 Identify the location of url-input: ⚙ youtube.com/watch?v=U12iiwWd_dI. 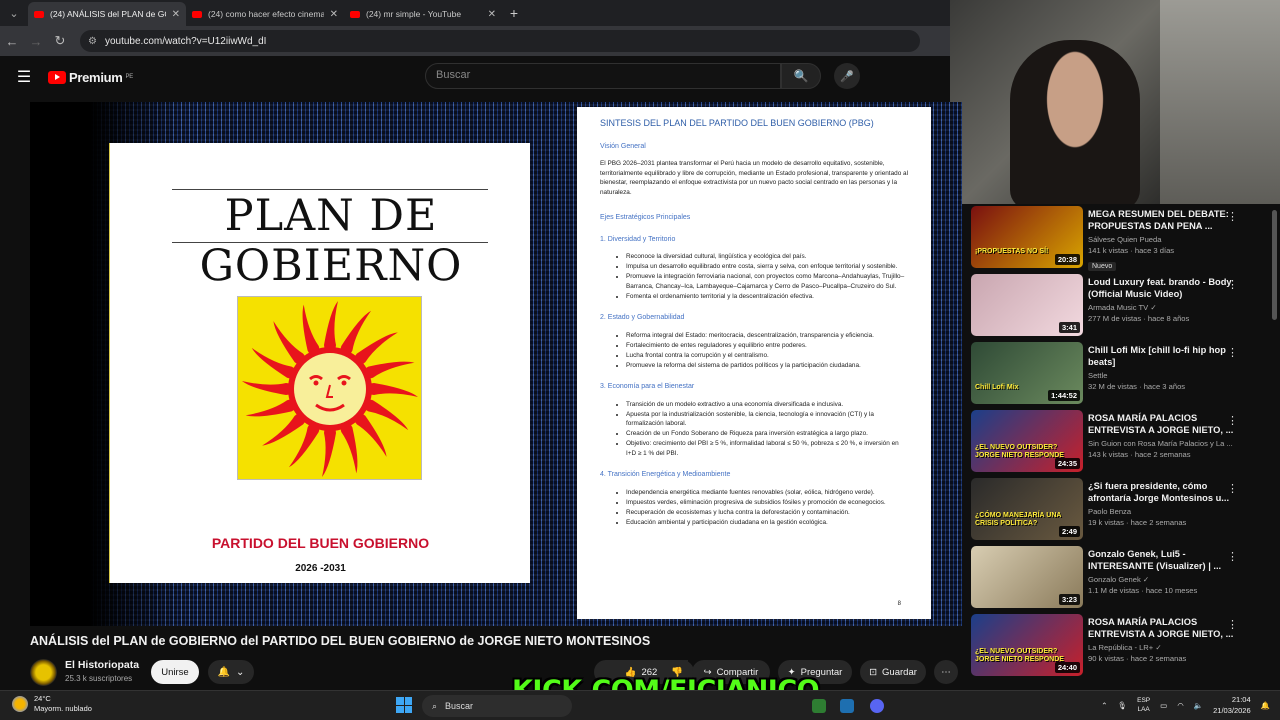
(500, 41).